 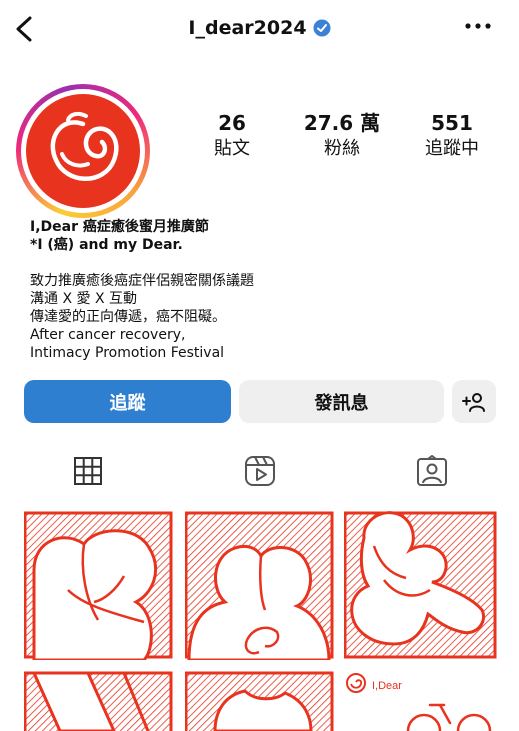 I want to click on tab-posts, so click(x=88, y=471).